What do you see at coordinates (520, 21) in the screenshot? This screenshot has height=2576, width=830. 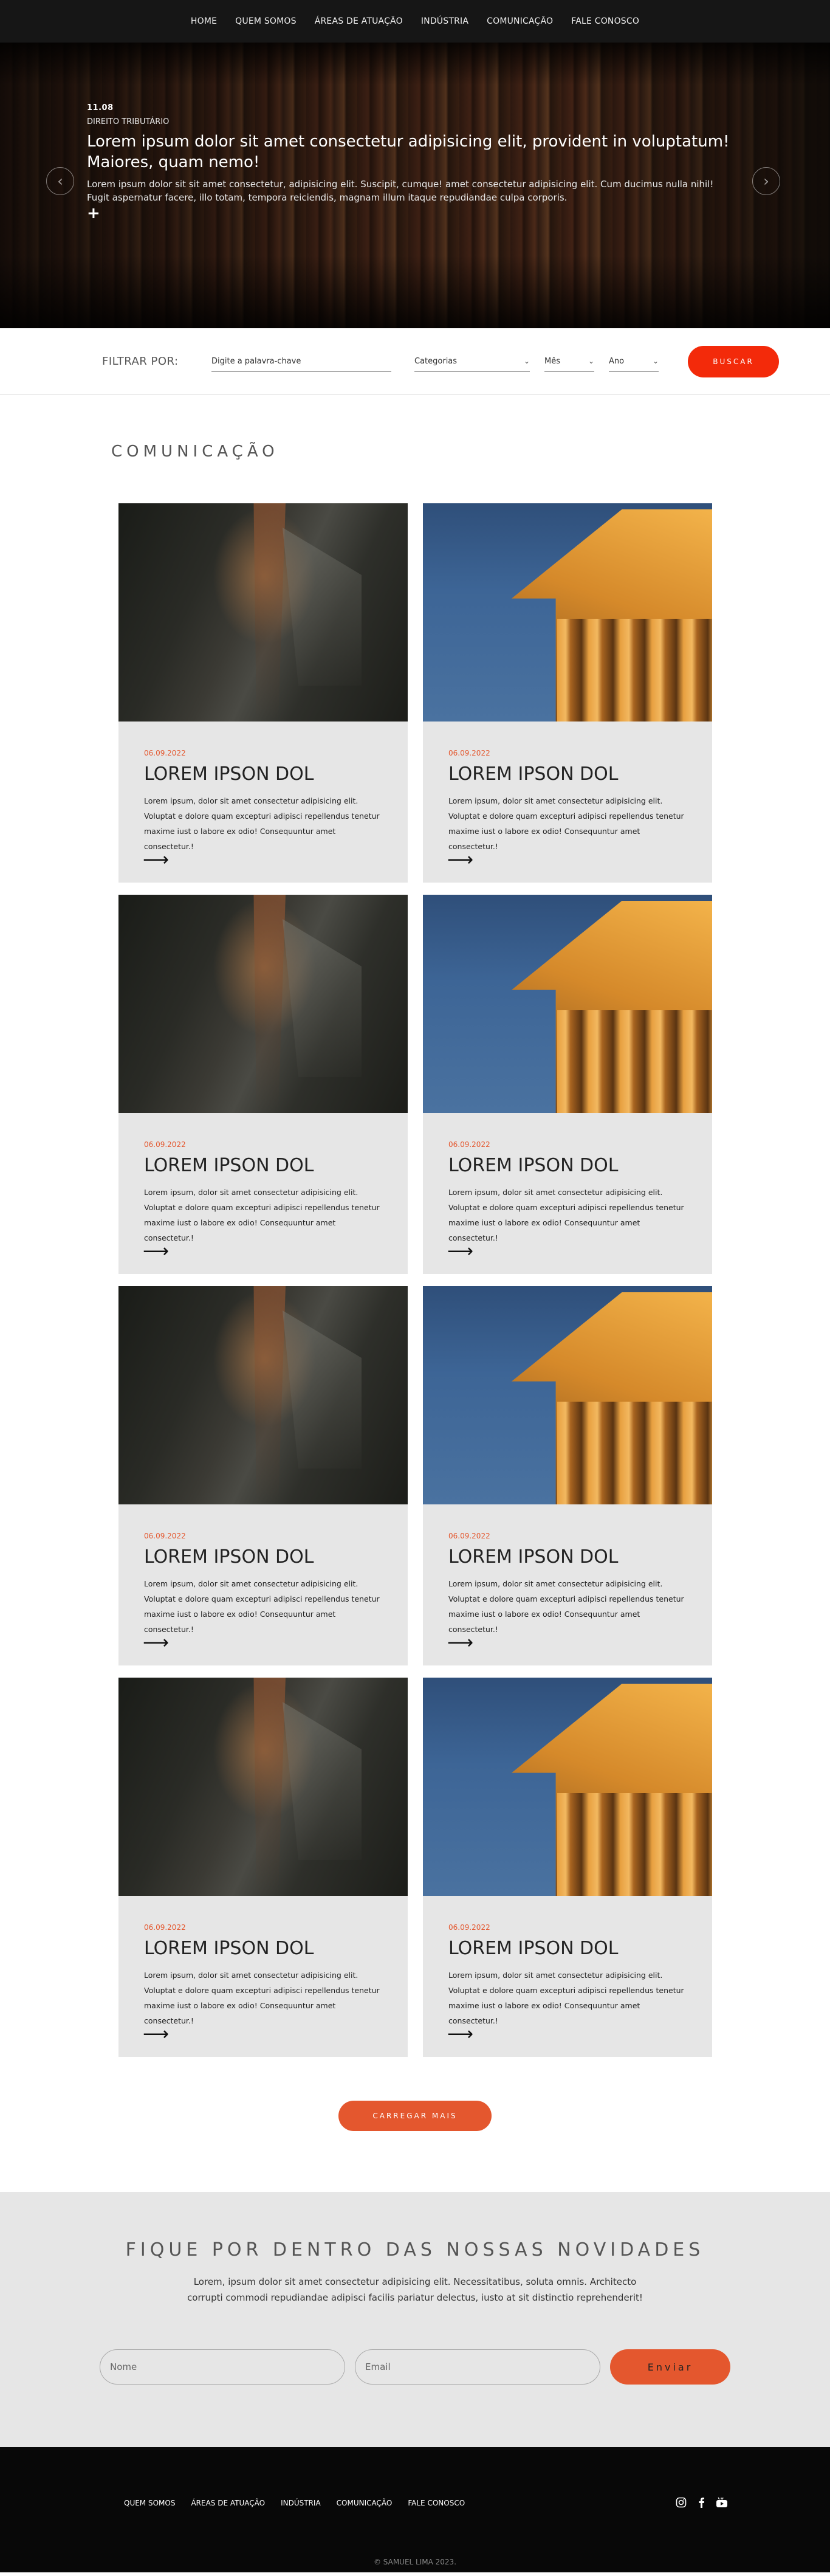 I see `nav-item-comunicacao: COMUNICAÇÃO` at bounding box center [520, 21].